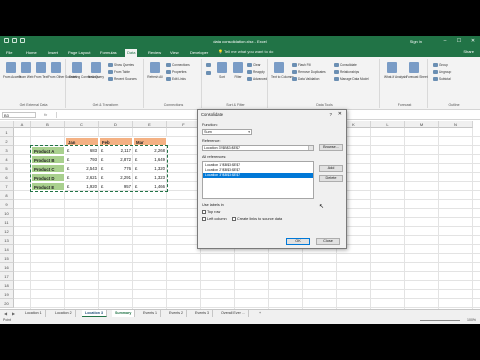 The width and height of the screenshot is (480, 360). I want to click on text-to-columns-button: Text to Columns, so click(282, 70).